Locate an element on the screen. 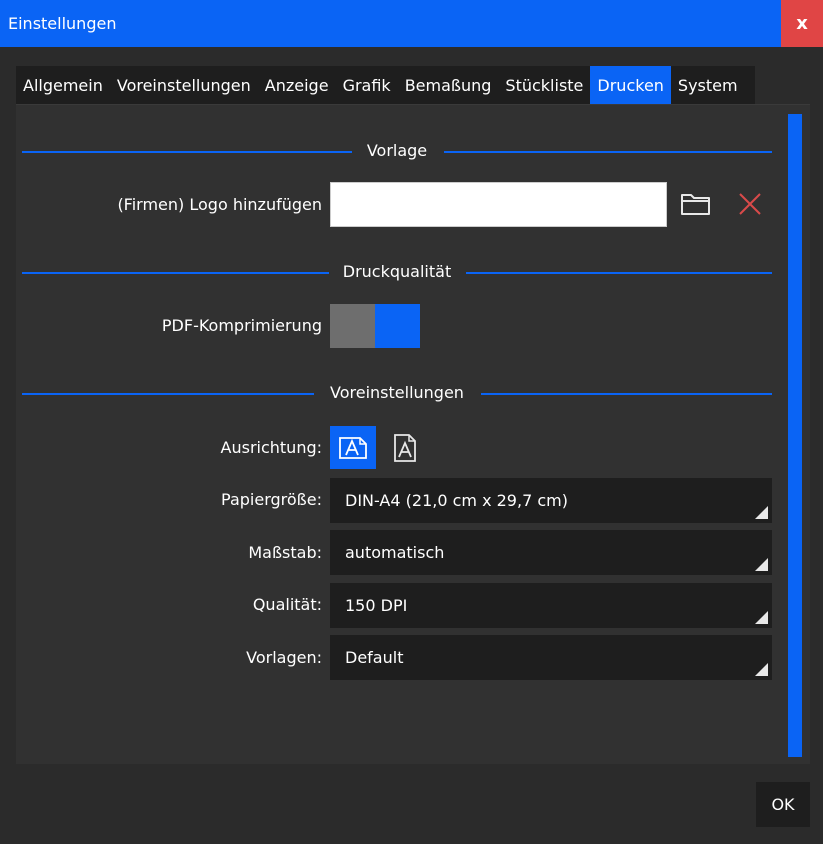 The height and width of the screenshot is (844, 823). quality-select: 150 DPI is located at coordinates (551, 605).